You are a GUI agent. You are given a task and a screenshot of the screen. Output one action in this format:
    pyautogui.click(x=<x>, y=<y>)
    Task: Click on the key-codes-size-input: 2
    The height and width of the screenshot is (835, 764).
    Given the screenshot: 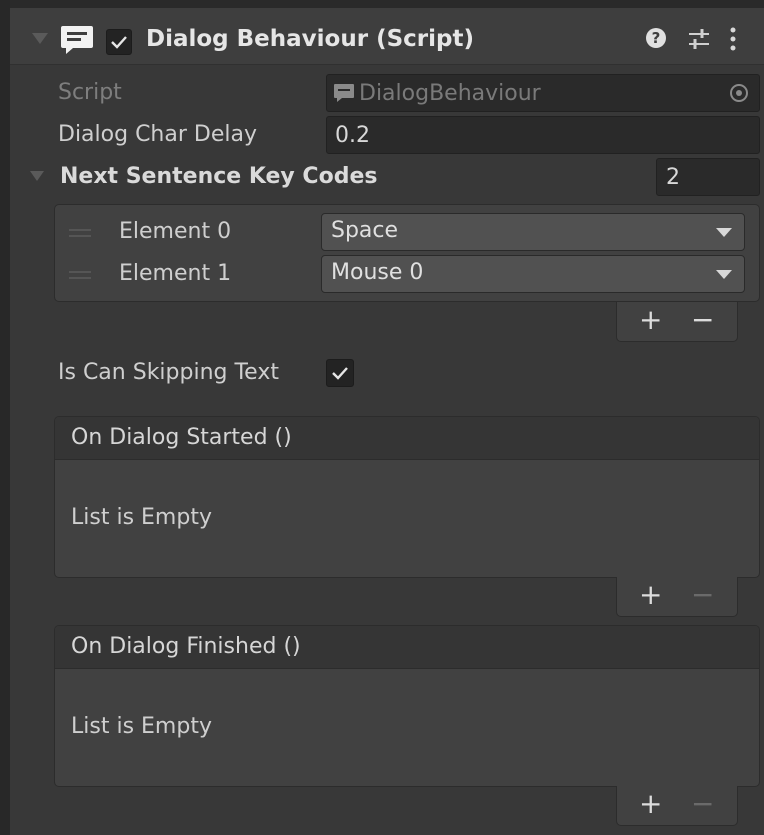 What is the action you would take?
    pyautogui.click(x=708, y=177)
    